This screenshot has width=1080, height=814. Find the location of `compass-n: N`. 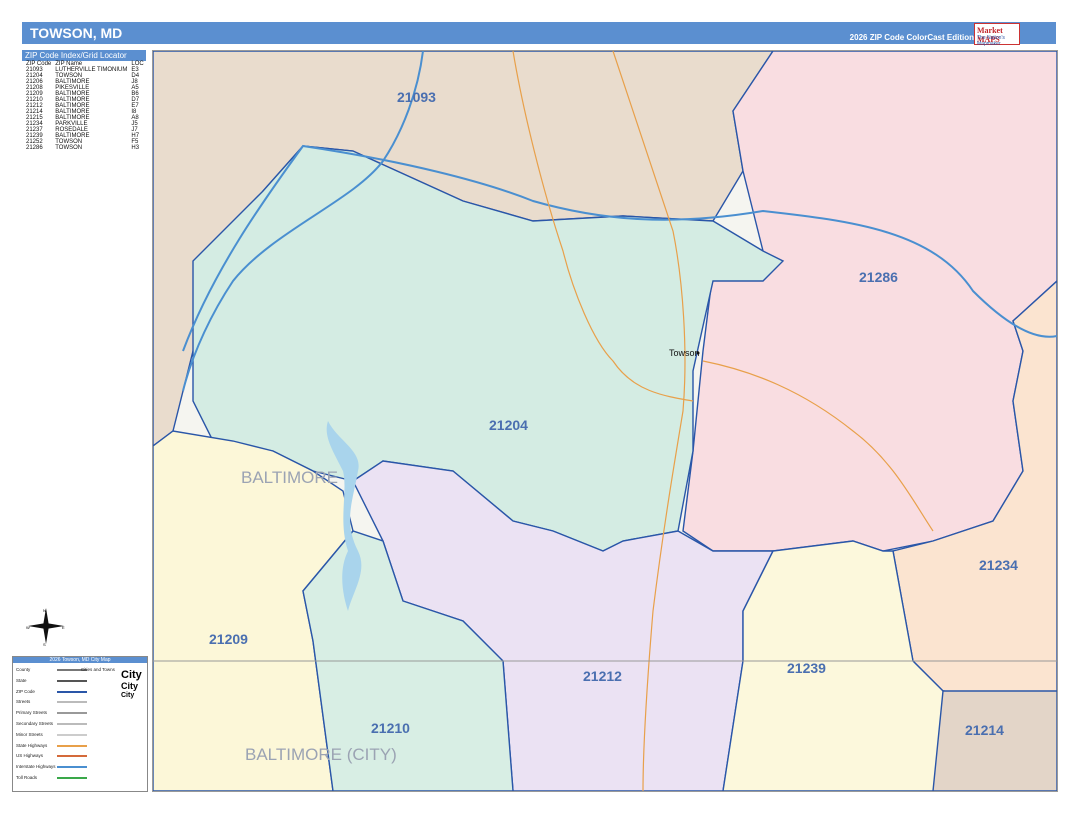

compass-n: N is located at coordinates (44, 610).